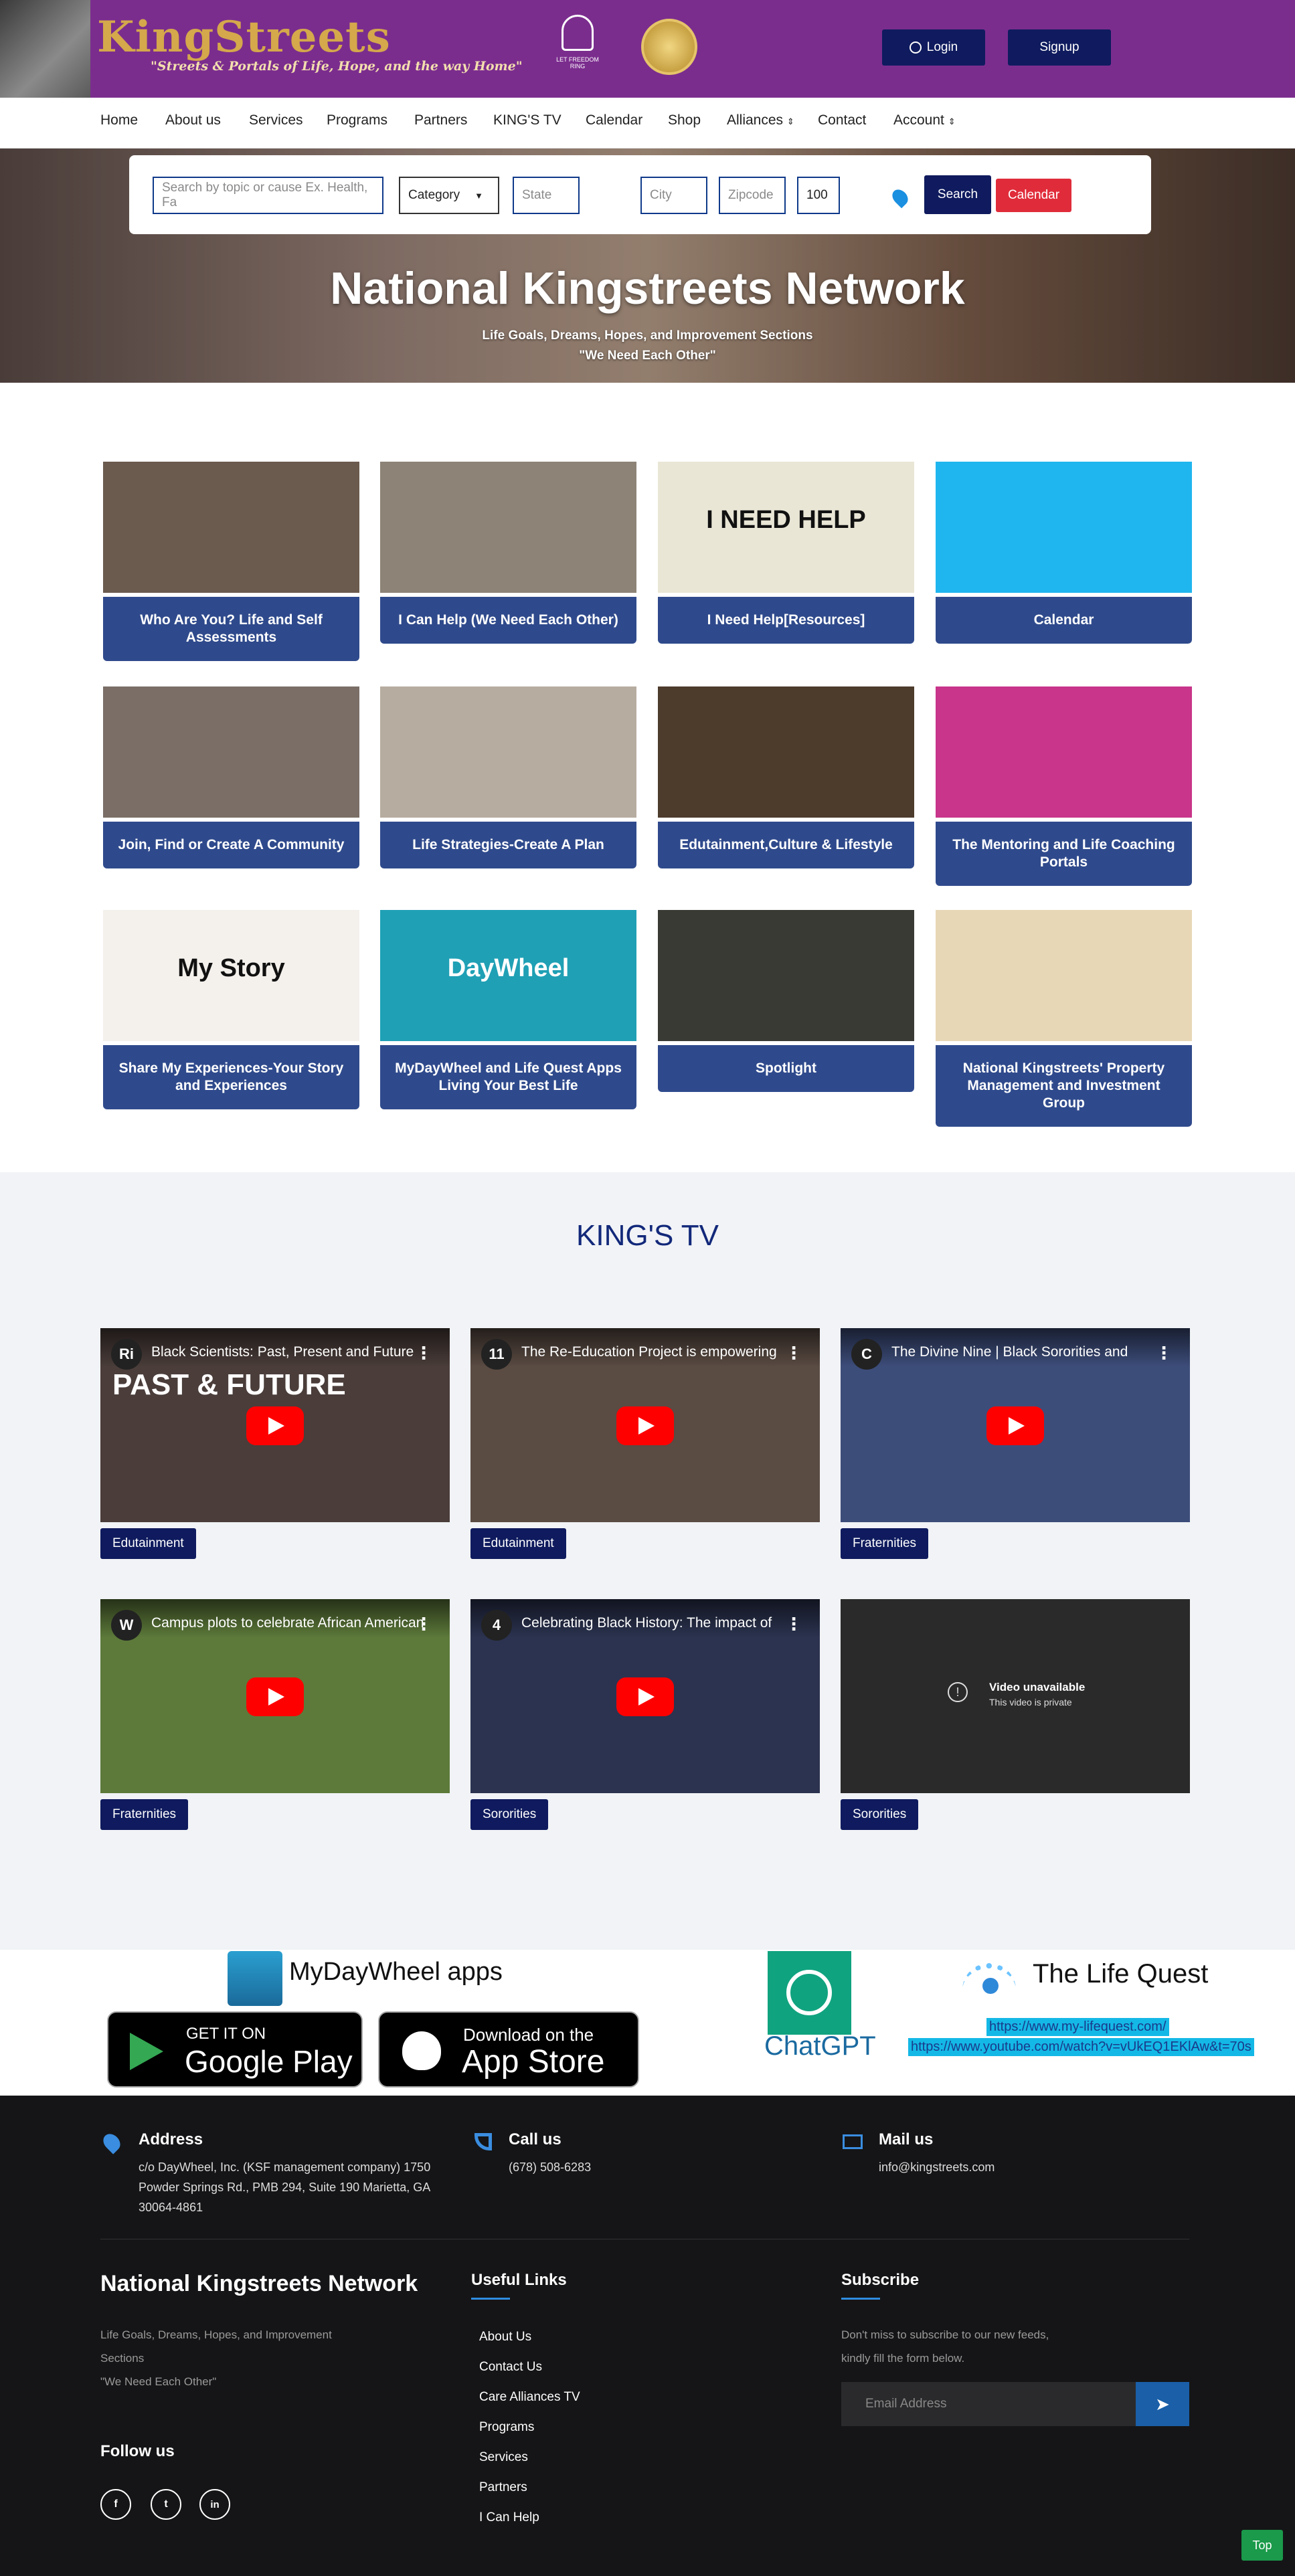  Describe the element at coordinates (268, 195) in the screenshot. I see `search-input: Search by topic or cause Ex. Health, Fa` at that location.